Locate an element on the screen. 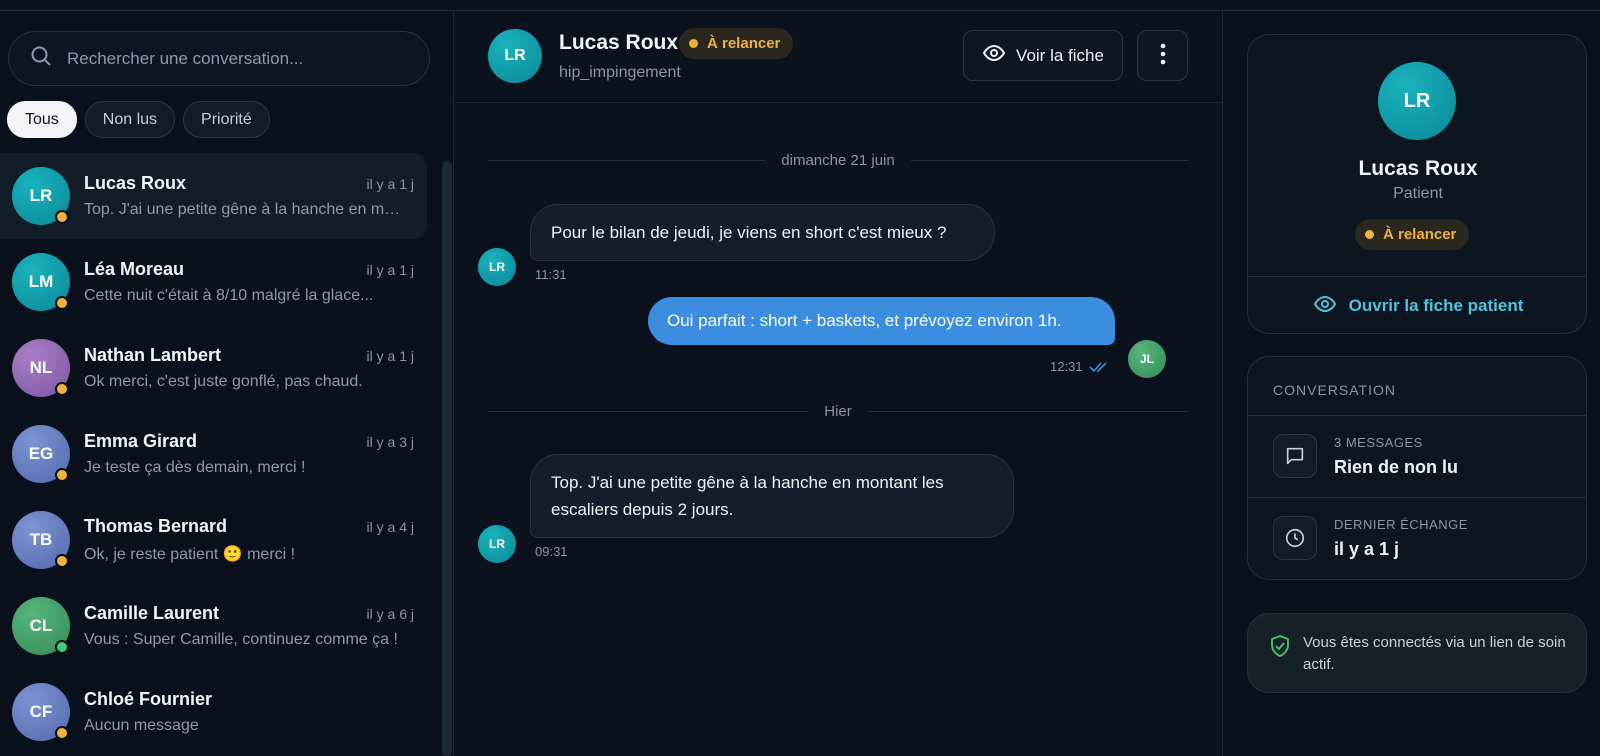 This screenshot has width=1600, height=756. conversation-name: Nathan Lambert is located at coordinates (153, 355).